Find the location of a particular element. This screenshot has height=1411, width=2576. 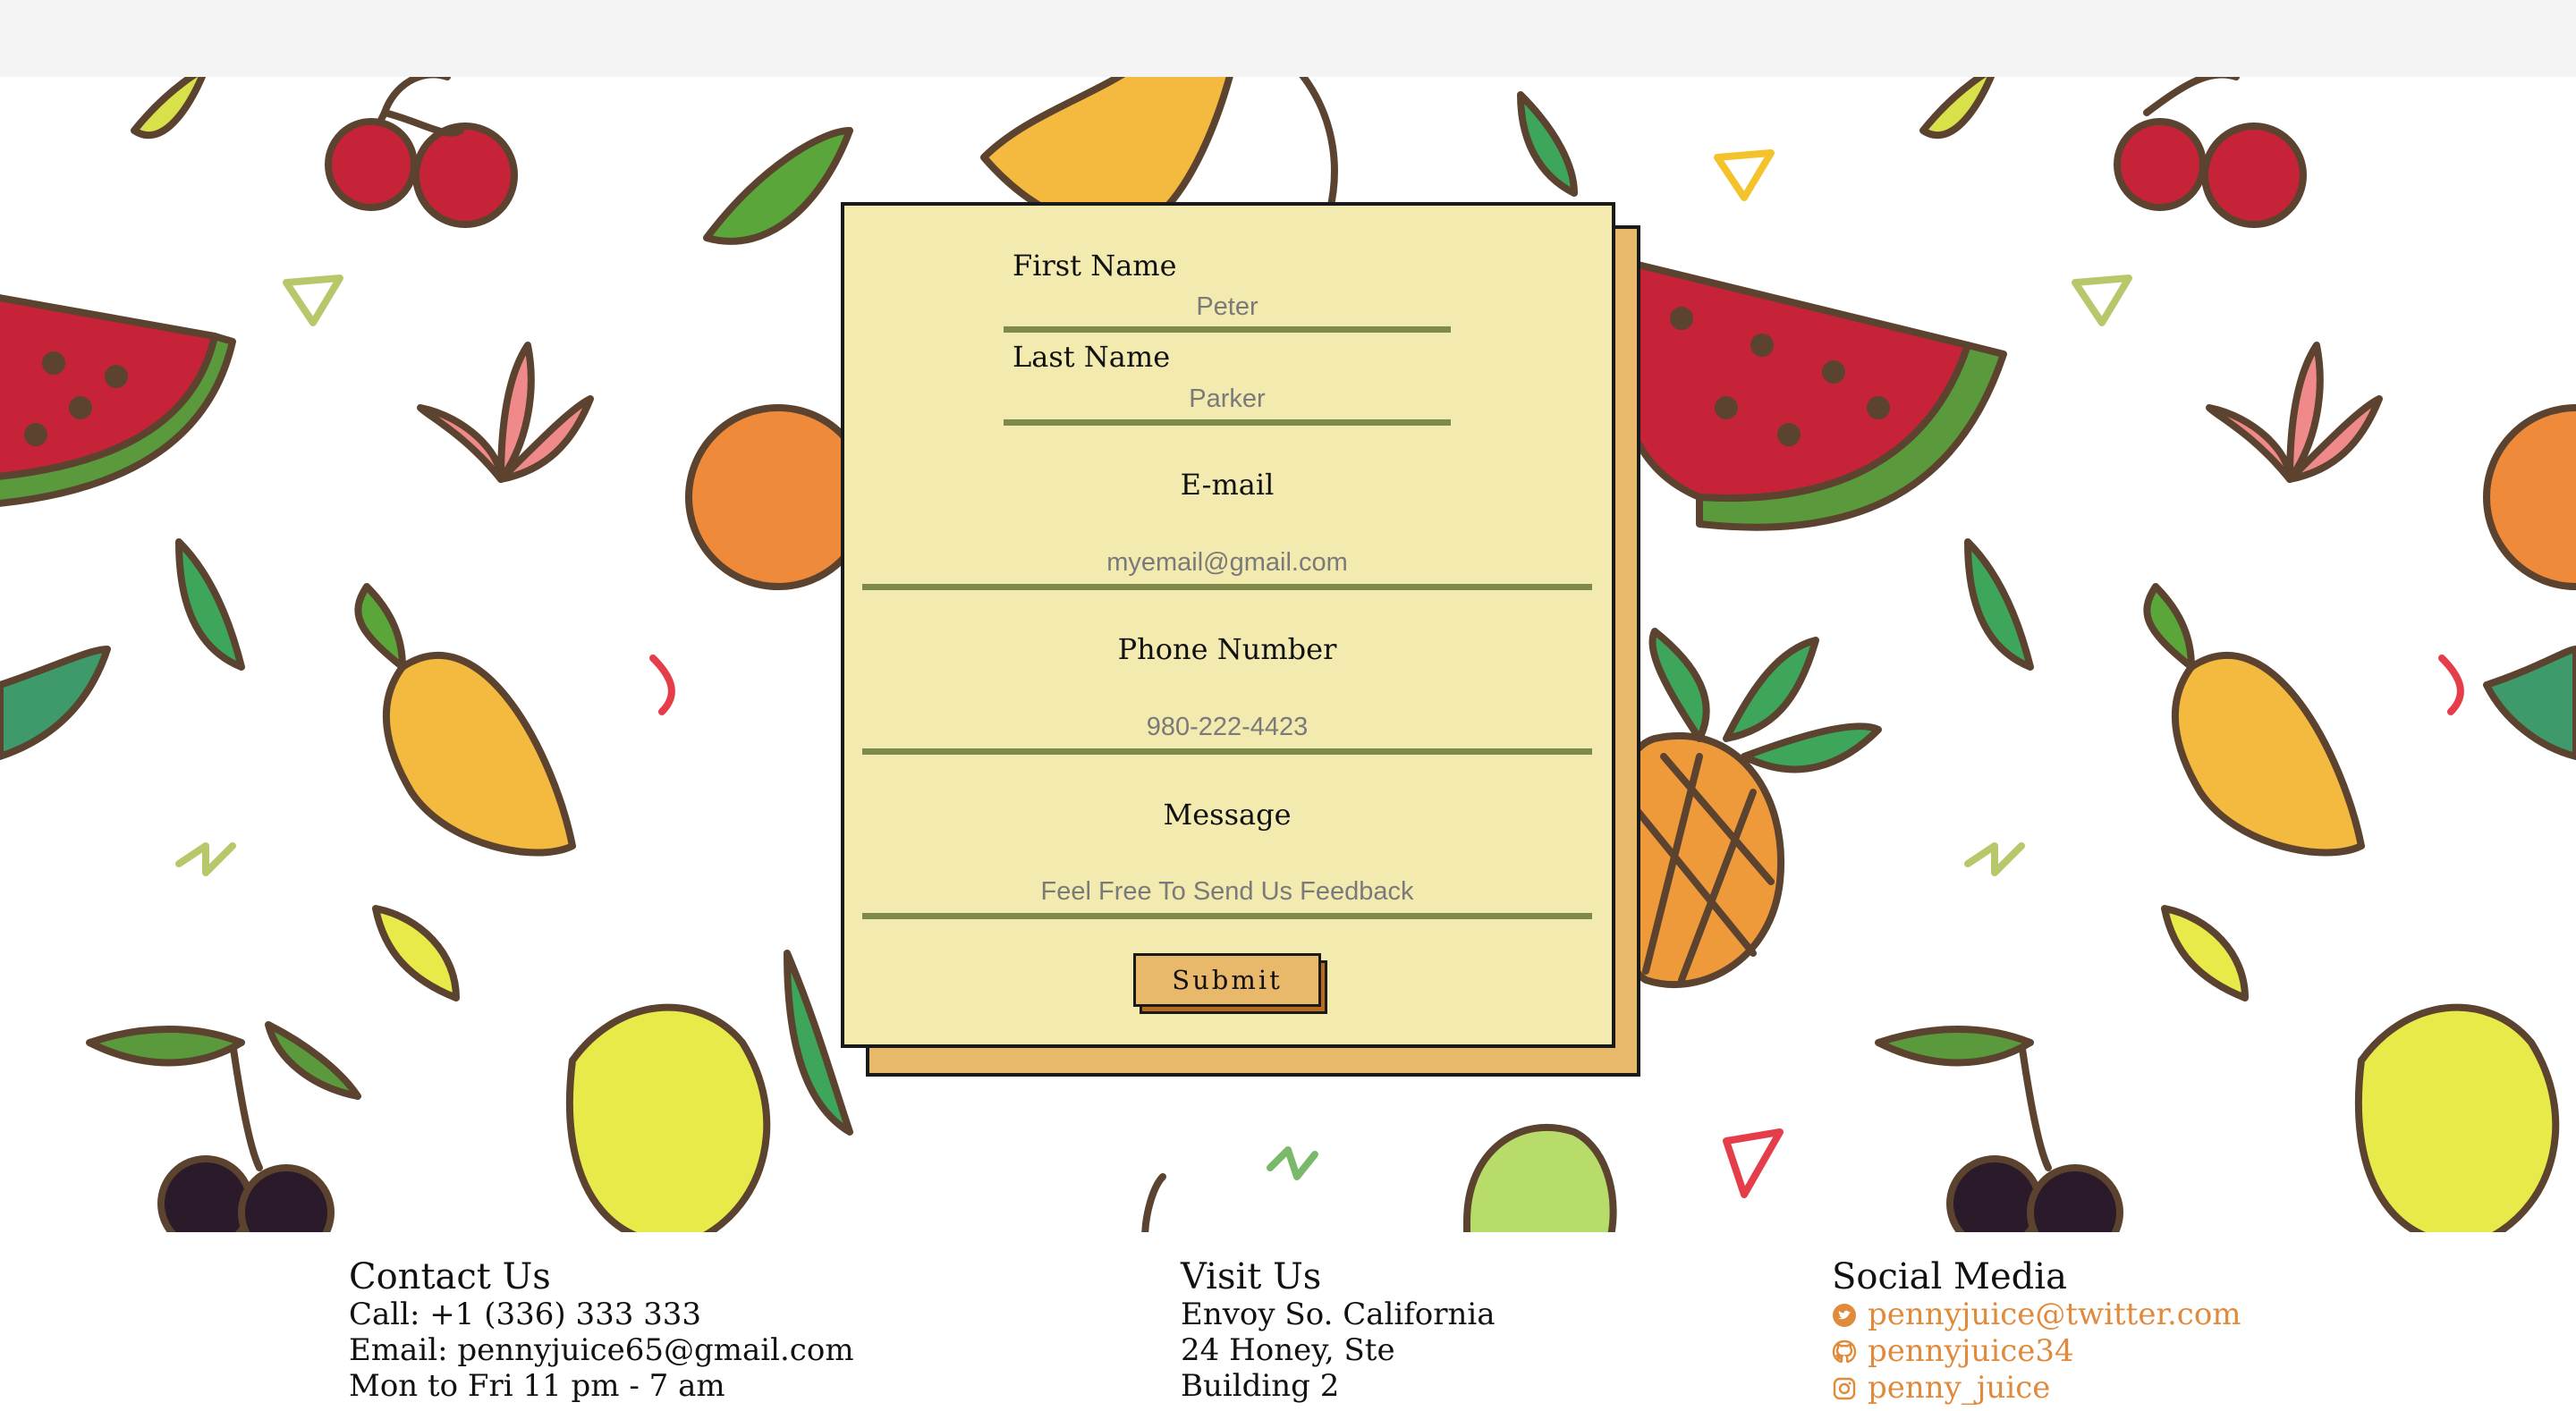

last-name-input is located at coordinates (1227, 403).